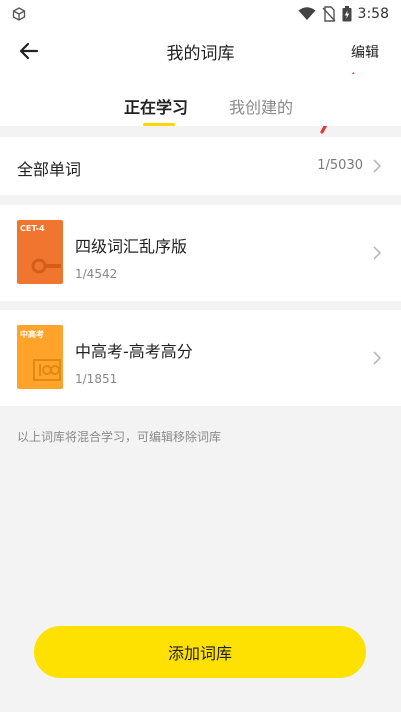 This screenshot has height=712, width=401. What do you see at coordinates (200, 253) in the screenshot?
I see `wordbook-item: CET-4 四级词汇乱序版 1/4542` at bounding box center [200, 253].